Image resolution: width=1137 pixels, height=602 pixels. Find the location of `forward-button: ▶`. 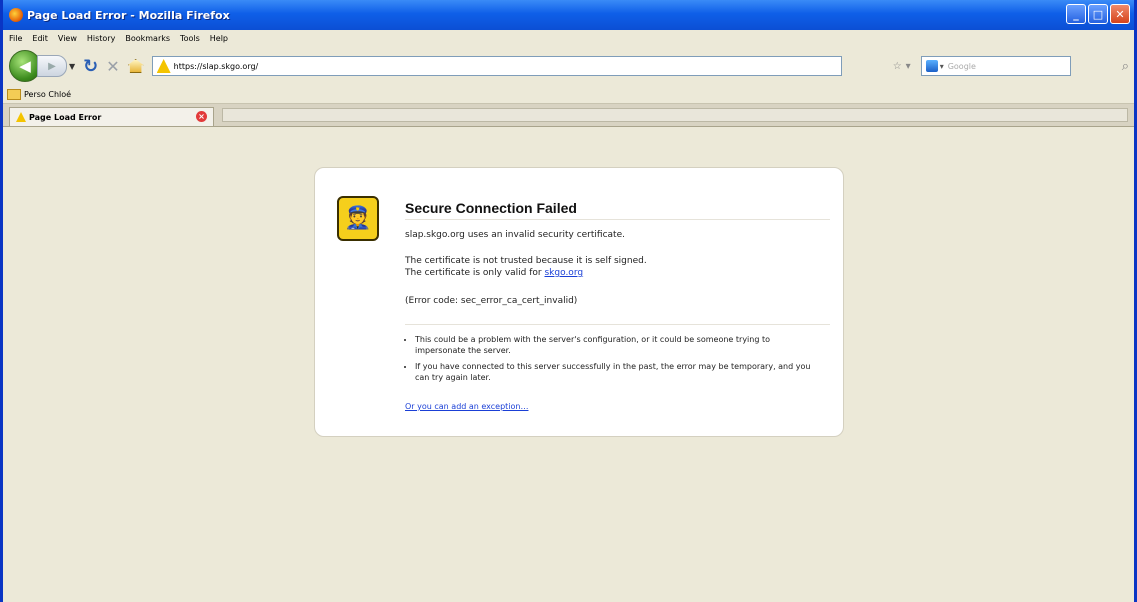

forward-button: ▶ is located at coordinates (52, 66).